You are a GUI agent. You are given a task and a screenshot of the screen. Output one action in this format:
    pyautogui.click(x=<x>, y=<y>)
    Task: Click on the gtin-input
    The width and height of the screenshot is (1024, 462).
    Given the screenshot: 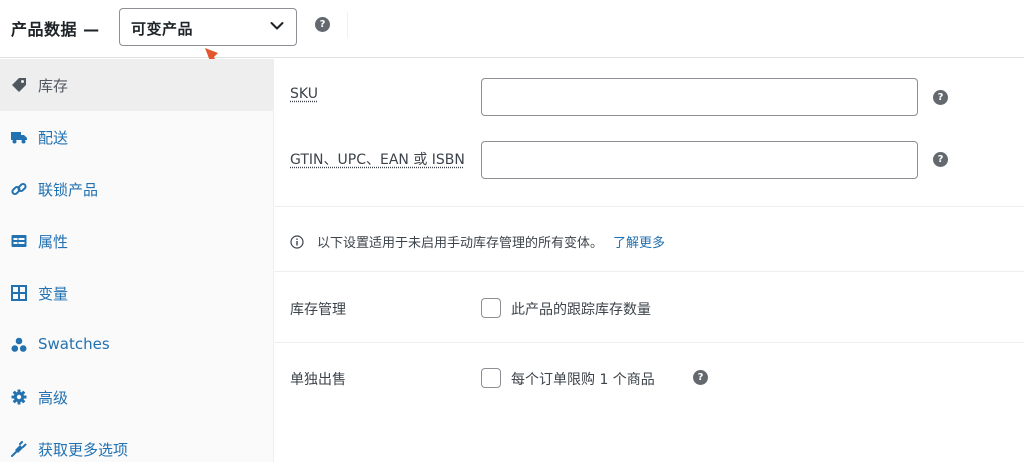 What is the action you would take?
    pyautogui.click(x=699, y=160)
    